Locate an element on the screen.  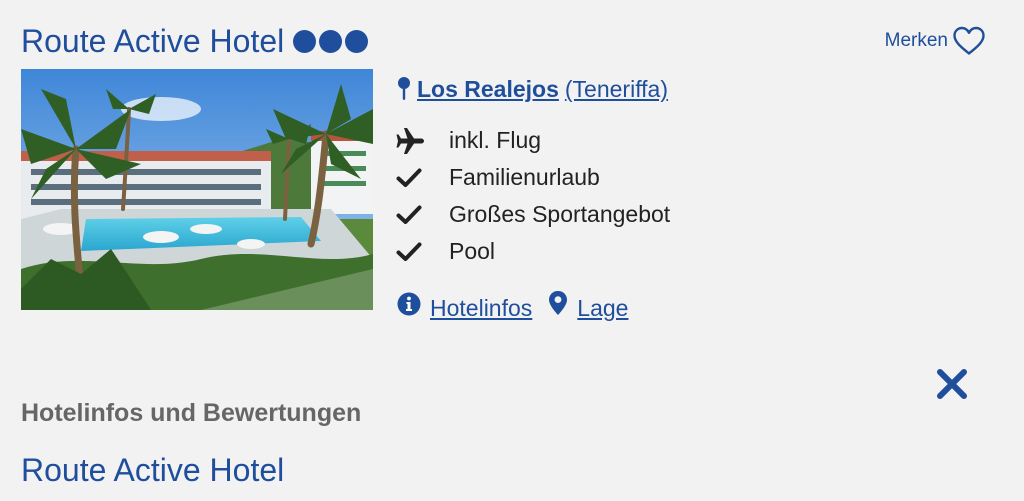
feature-item: Großes Sportangebot is located at coordinates (533, 214).